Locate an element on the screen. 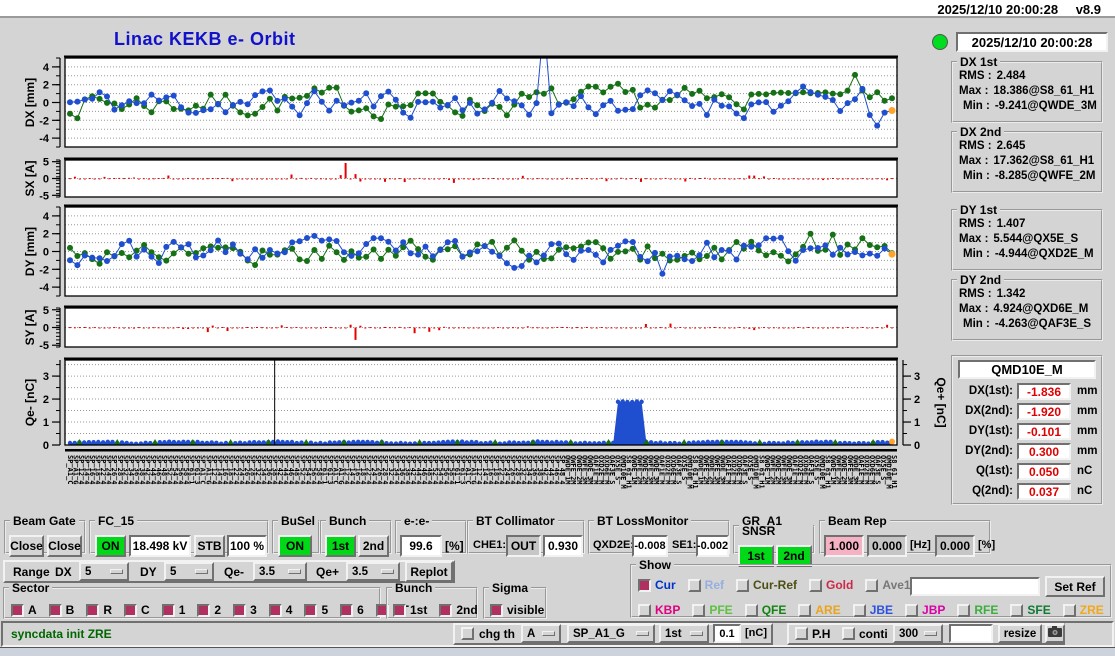 The height and width of the screenshot is (656, 1115). show-item: Cur-Ref is located at coordinates (766, 585).